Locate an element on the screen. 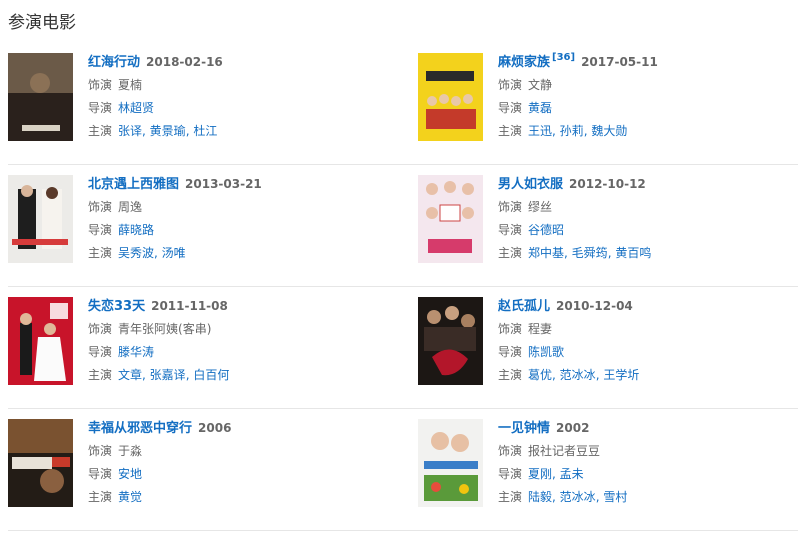 This screenshot has width=804, height=533. movie-title-link: 失恋33天 is located at coordinates (116, 306).